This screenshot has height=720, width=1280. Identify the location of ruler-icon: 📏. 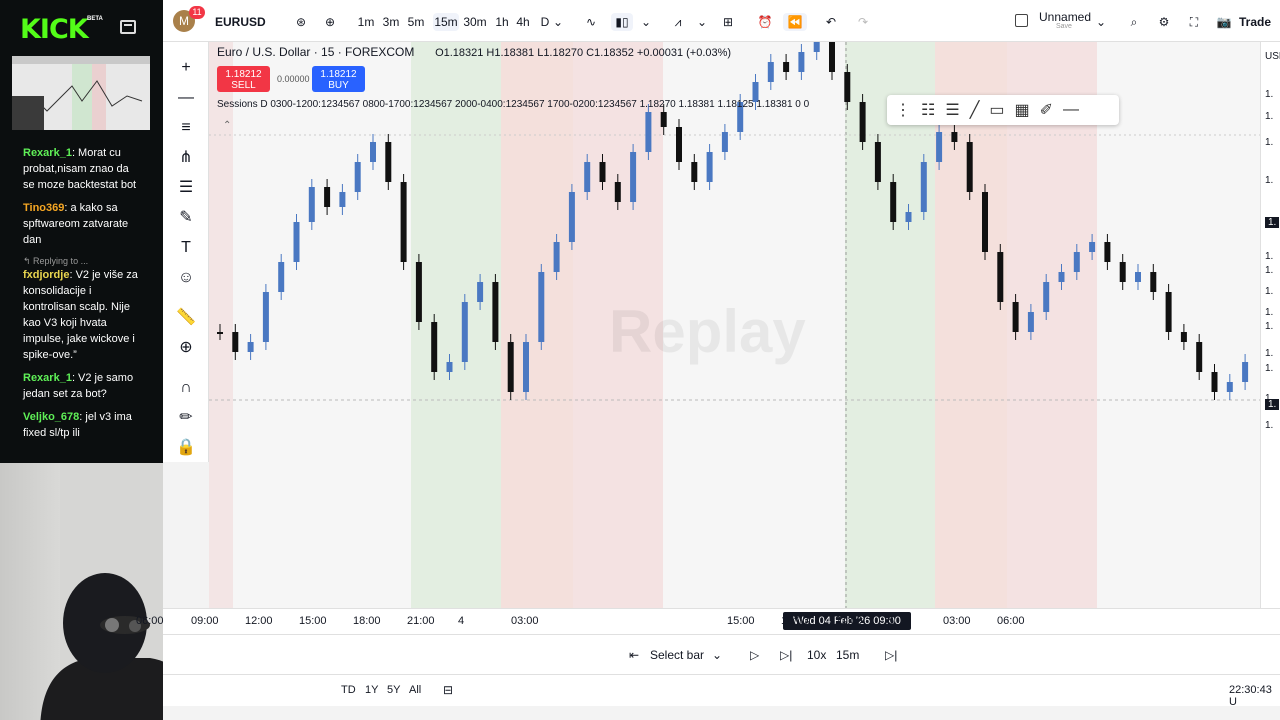
(186, 318).